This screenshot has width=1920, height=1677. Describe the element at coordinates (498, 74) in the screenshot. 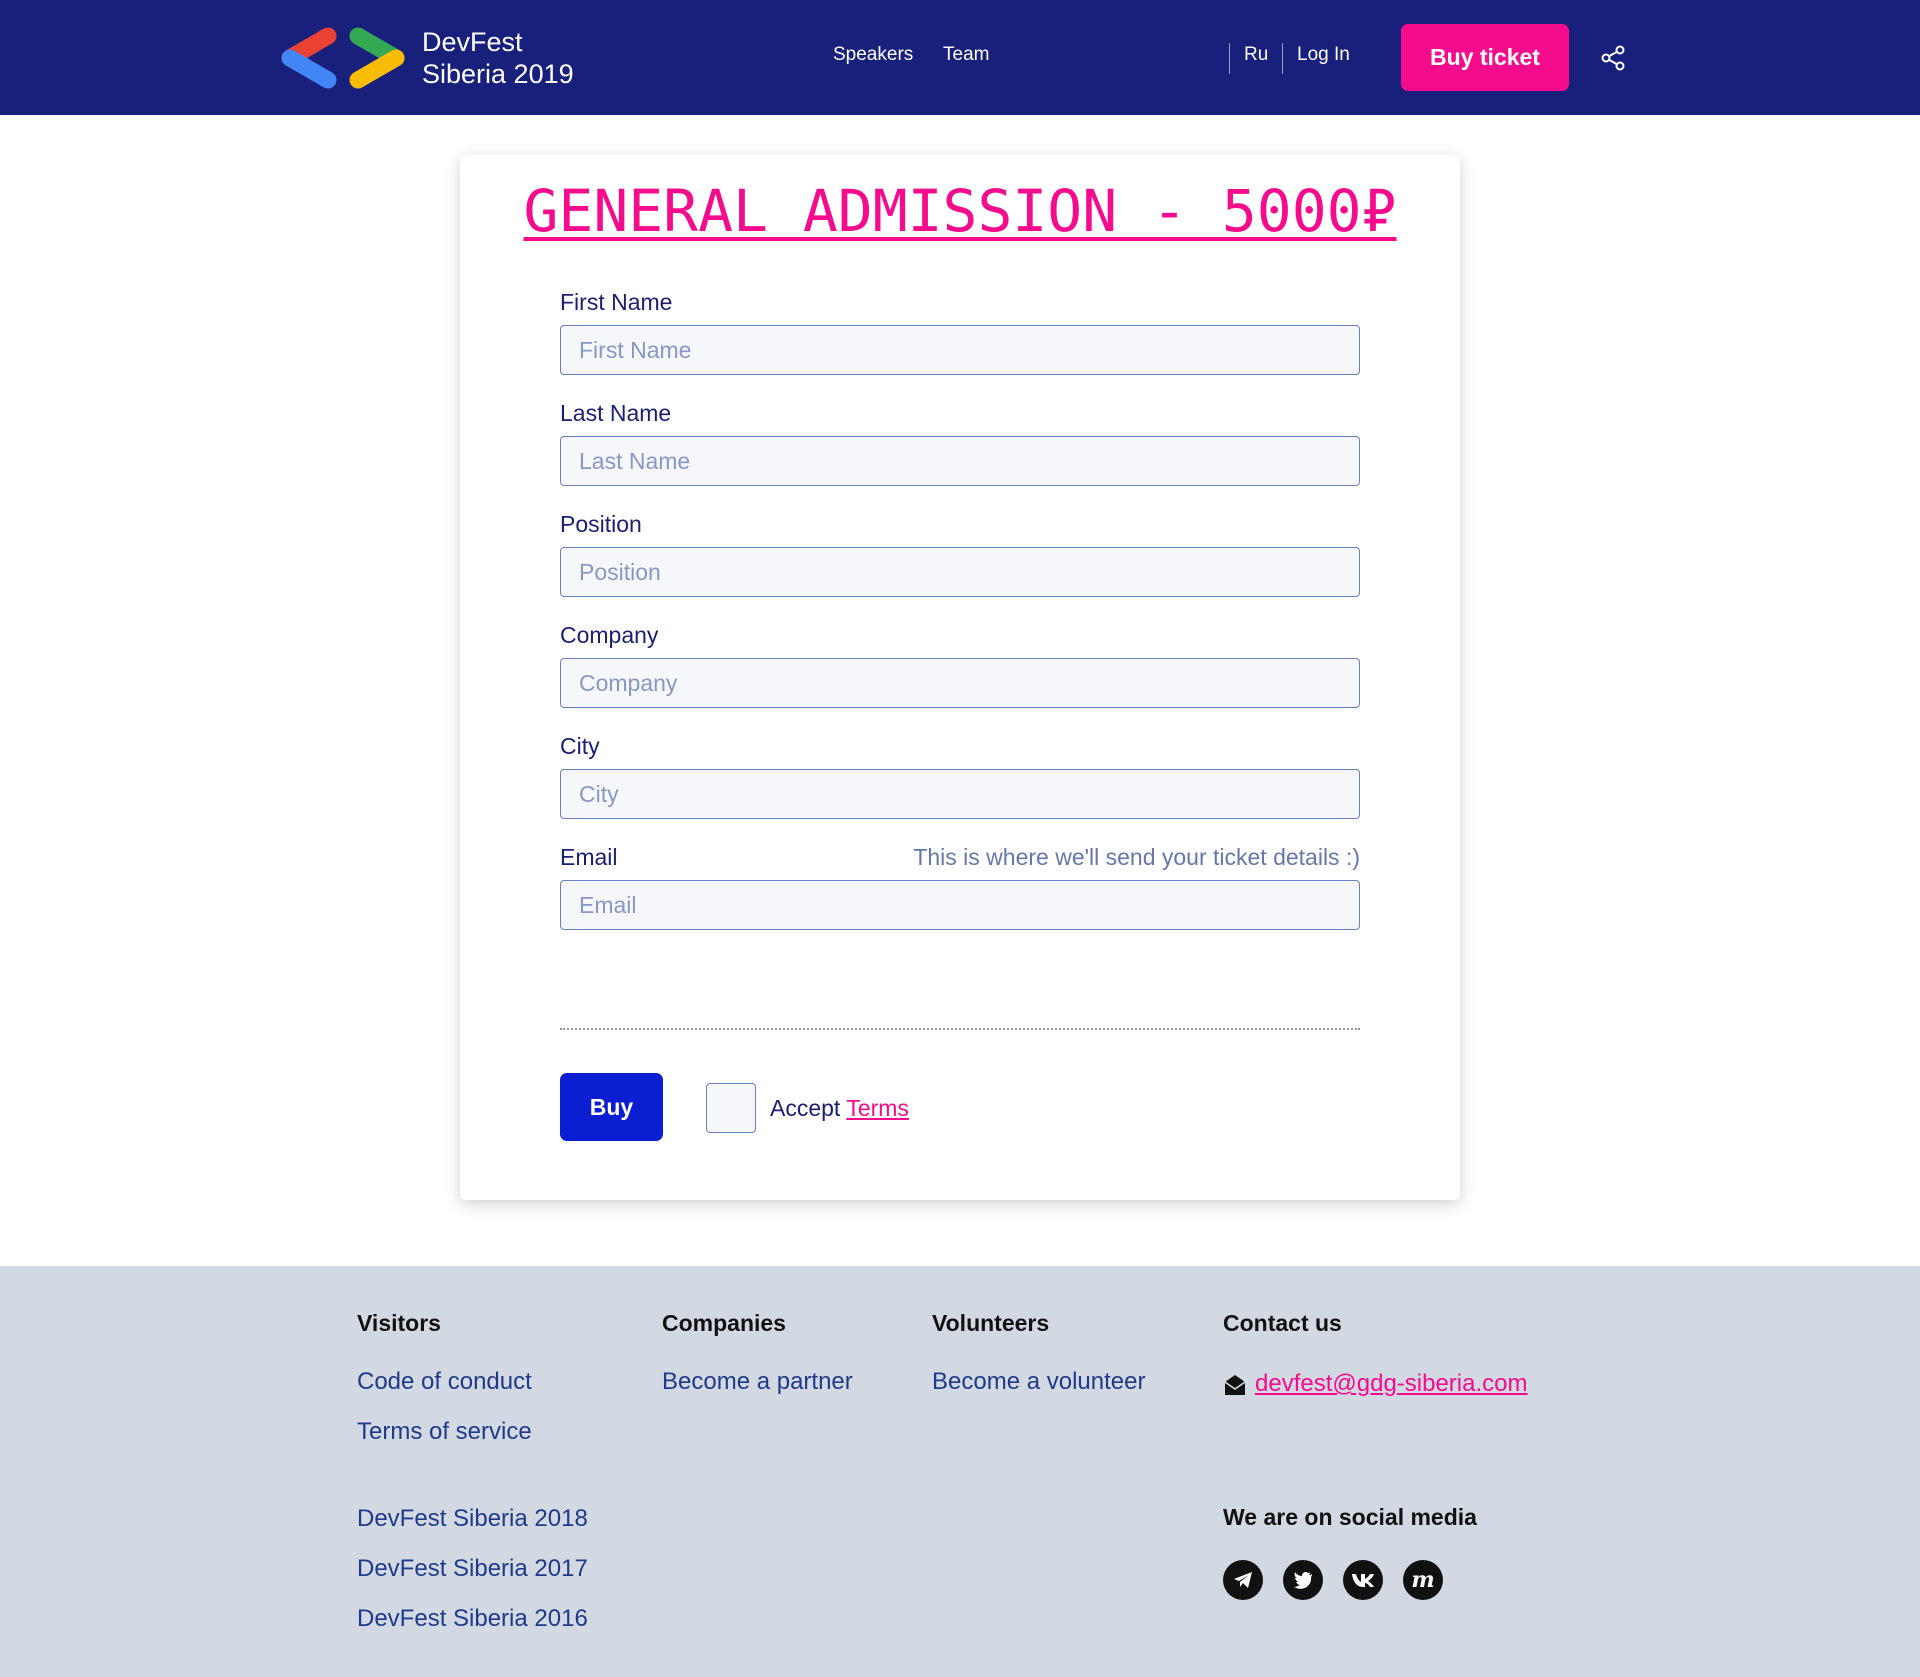

I see `logo-line2: Siberia 2019` at that location.